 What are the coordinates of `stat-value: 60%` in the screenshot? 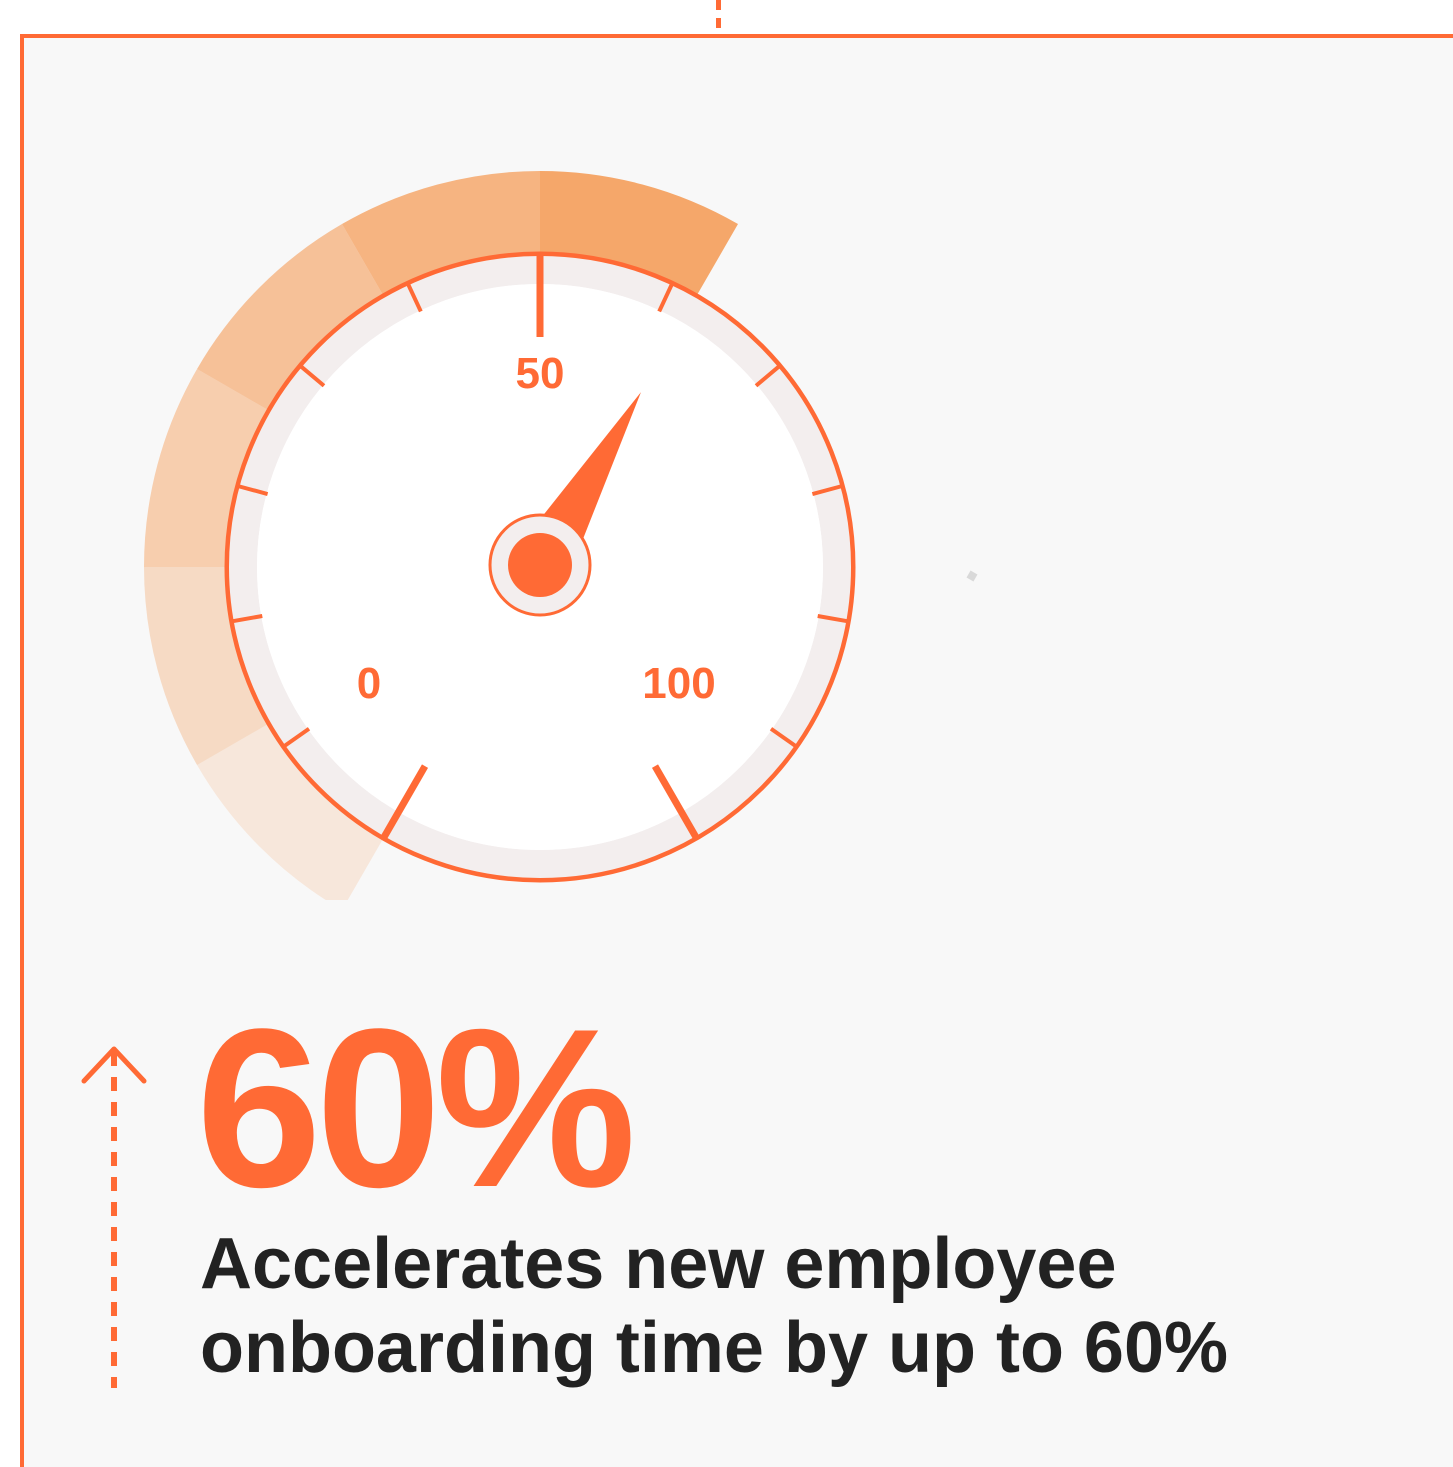 It's located at (416, 1107).